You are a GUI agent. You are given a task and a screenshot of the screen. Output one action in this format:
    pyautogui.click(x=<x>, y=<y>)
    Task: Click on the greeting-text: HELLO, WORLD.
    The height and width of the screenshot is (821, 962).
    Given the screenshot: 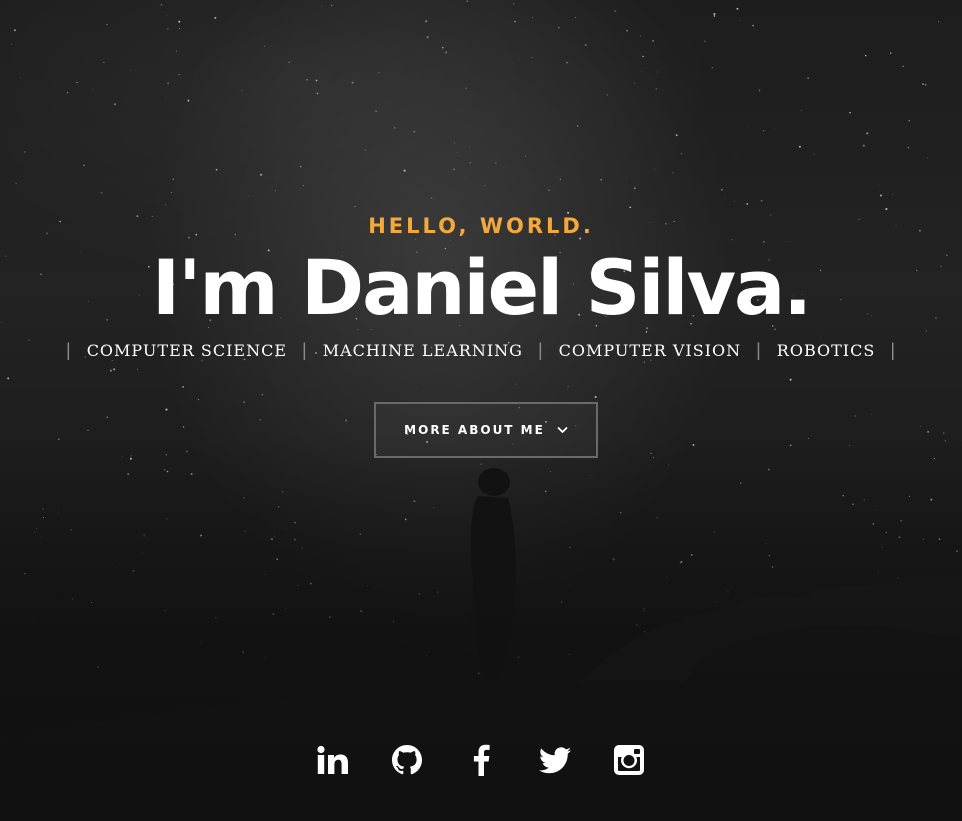 What is the action you would take?
    pyautogui.click(x=481, y=226)
    